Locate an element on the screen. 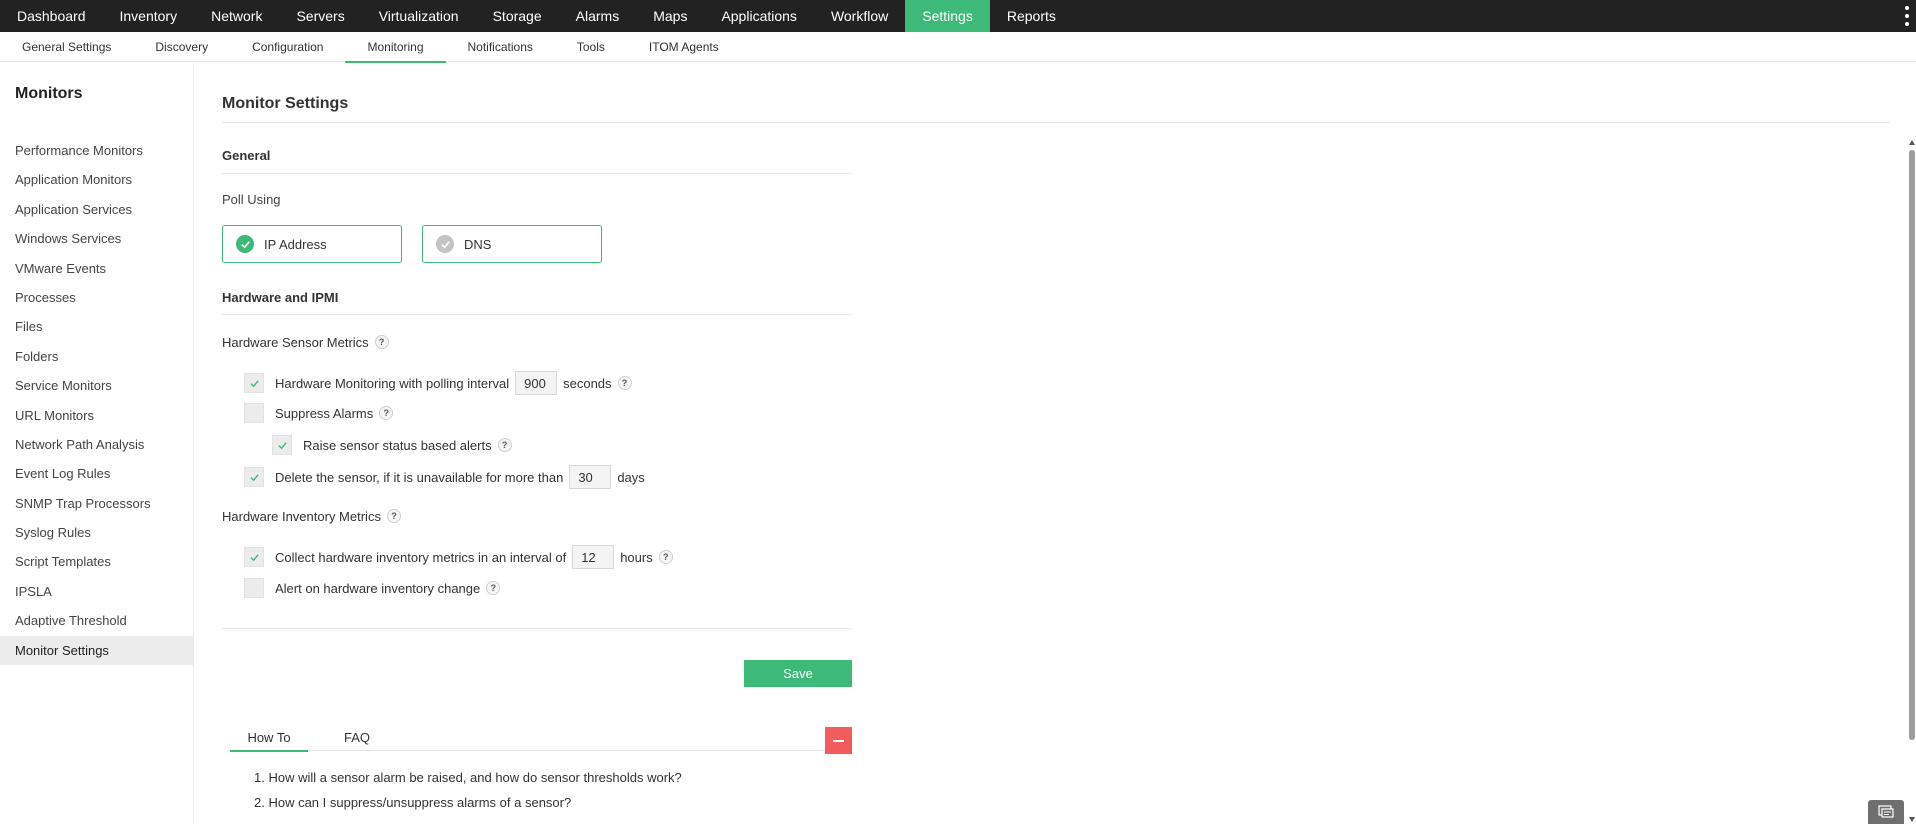  sidebar-item-service-monitors: Service Monitors is located at coordinates (96, 385).